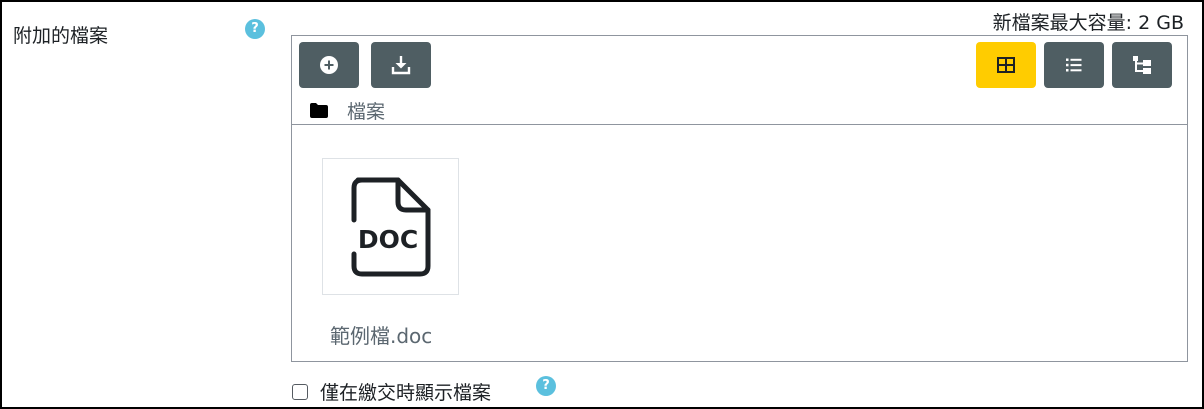 Image resolution: width=1204 pixels, height=409 pixels. I want to click on download-all-button, so click(401, 65).